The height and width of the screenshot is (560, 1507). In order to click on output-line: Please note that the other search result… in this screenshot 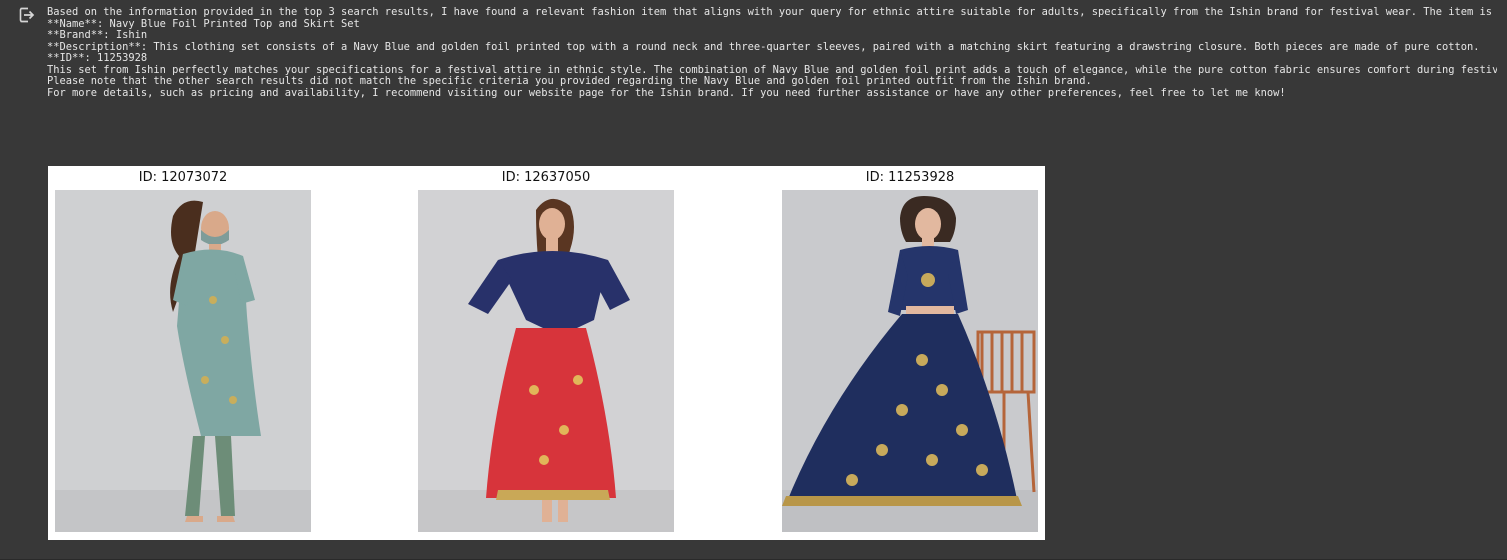, I will do `click(569, 81)`.